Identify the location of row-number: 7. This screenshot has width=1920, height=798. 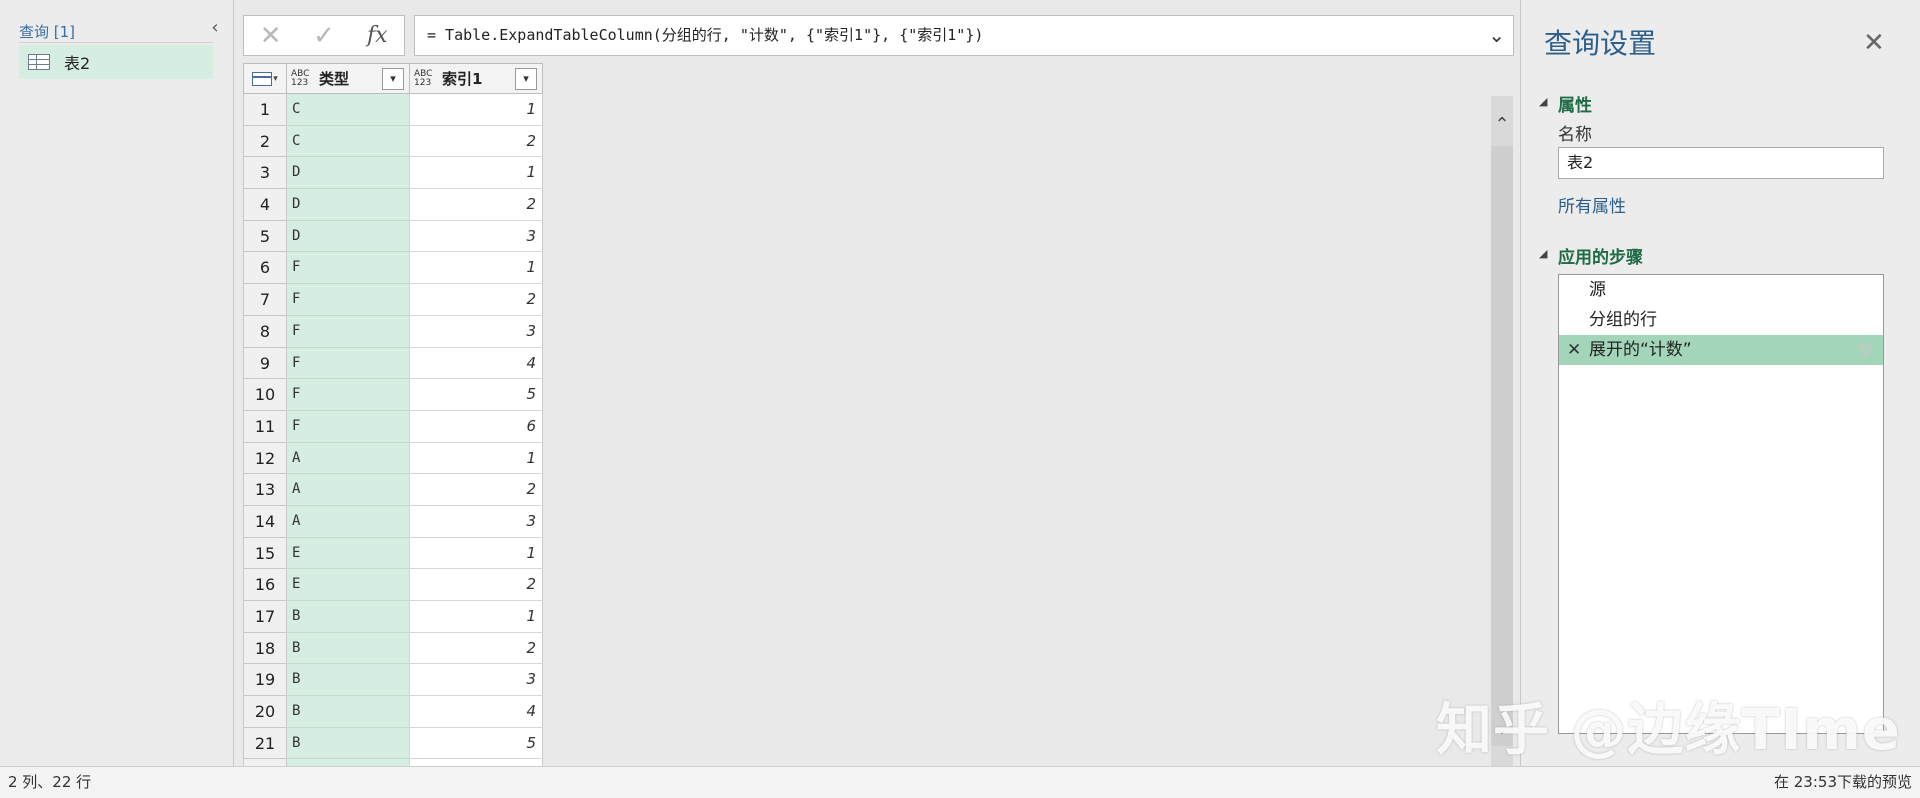
(265, 300).